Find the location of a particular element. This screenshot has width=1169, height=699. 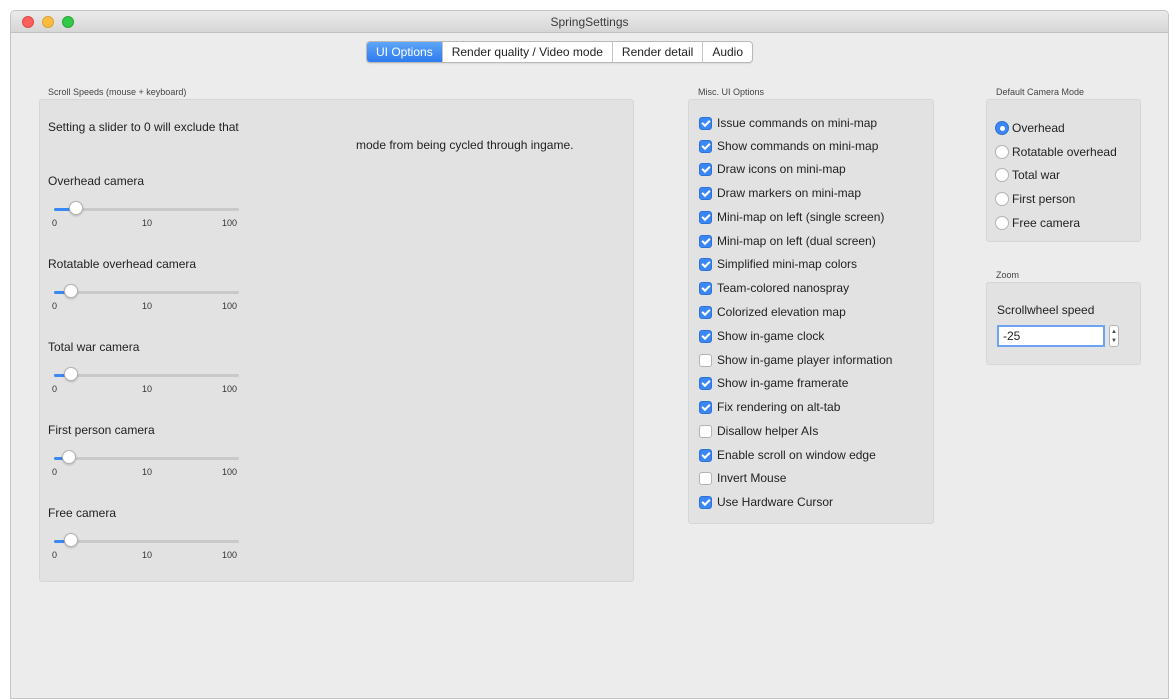

slider-label: Free camera is located at coordinates (82, 513).